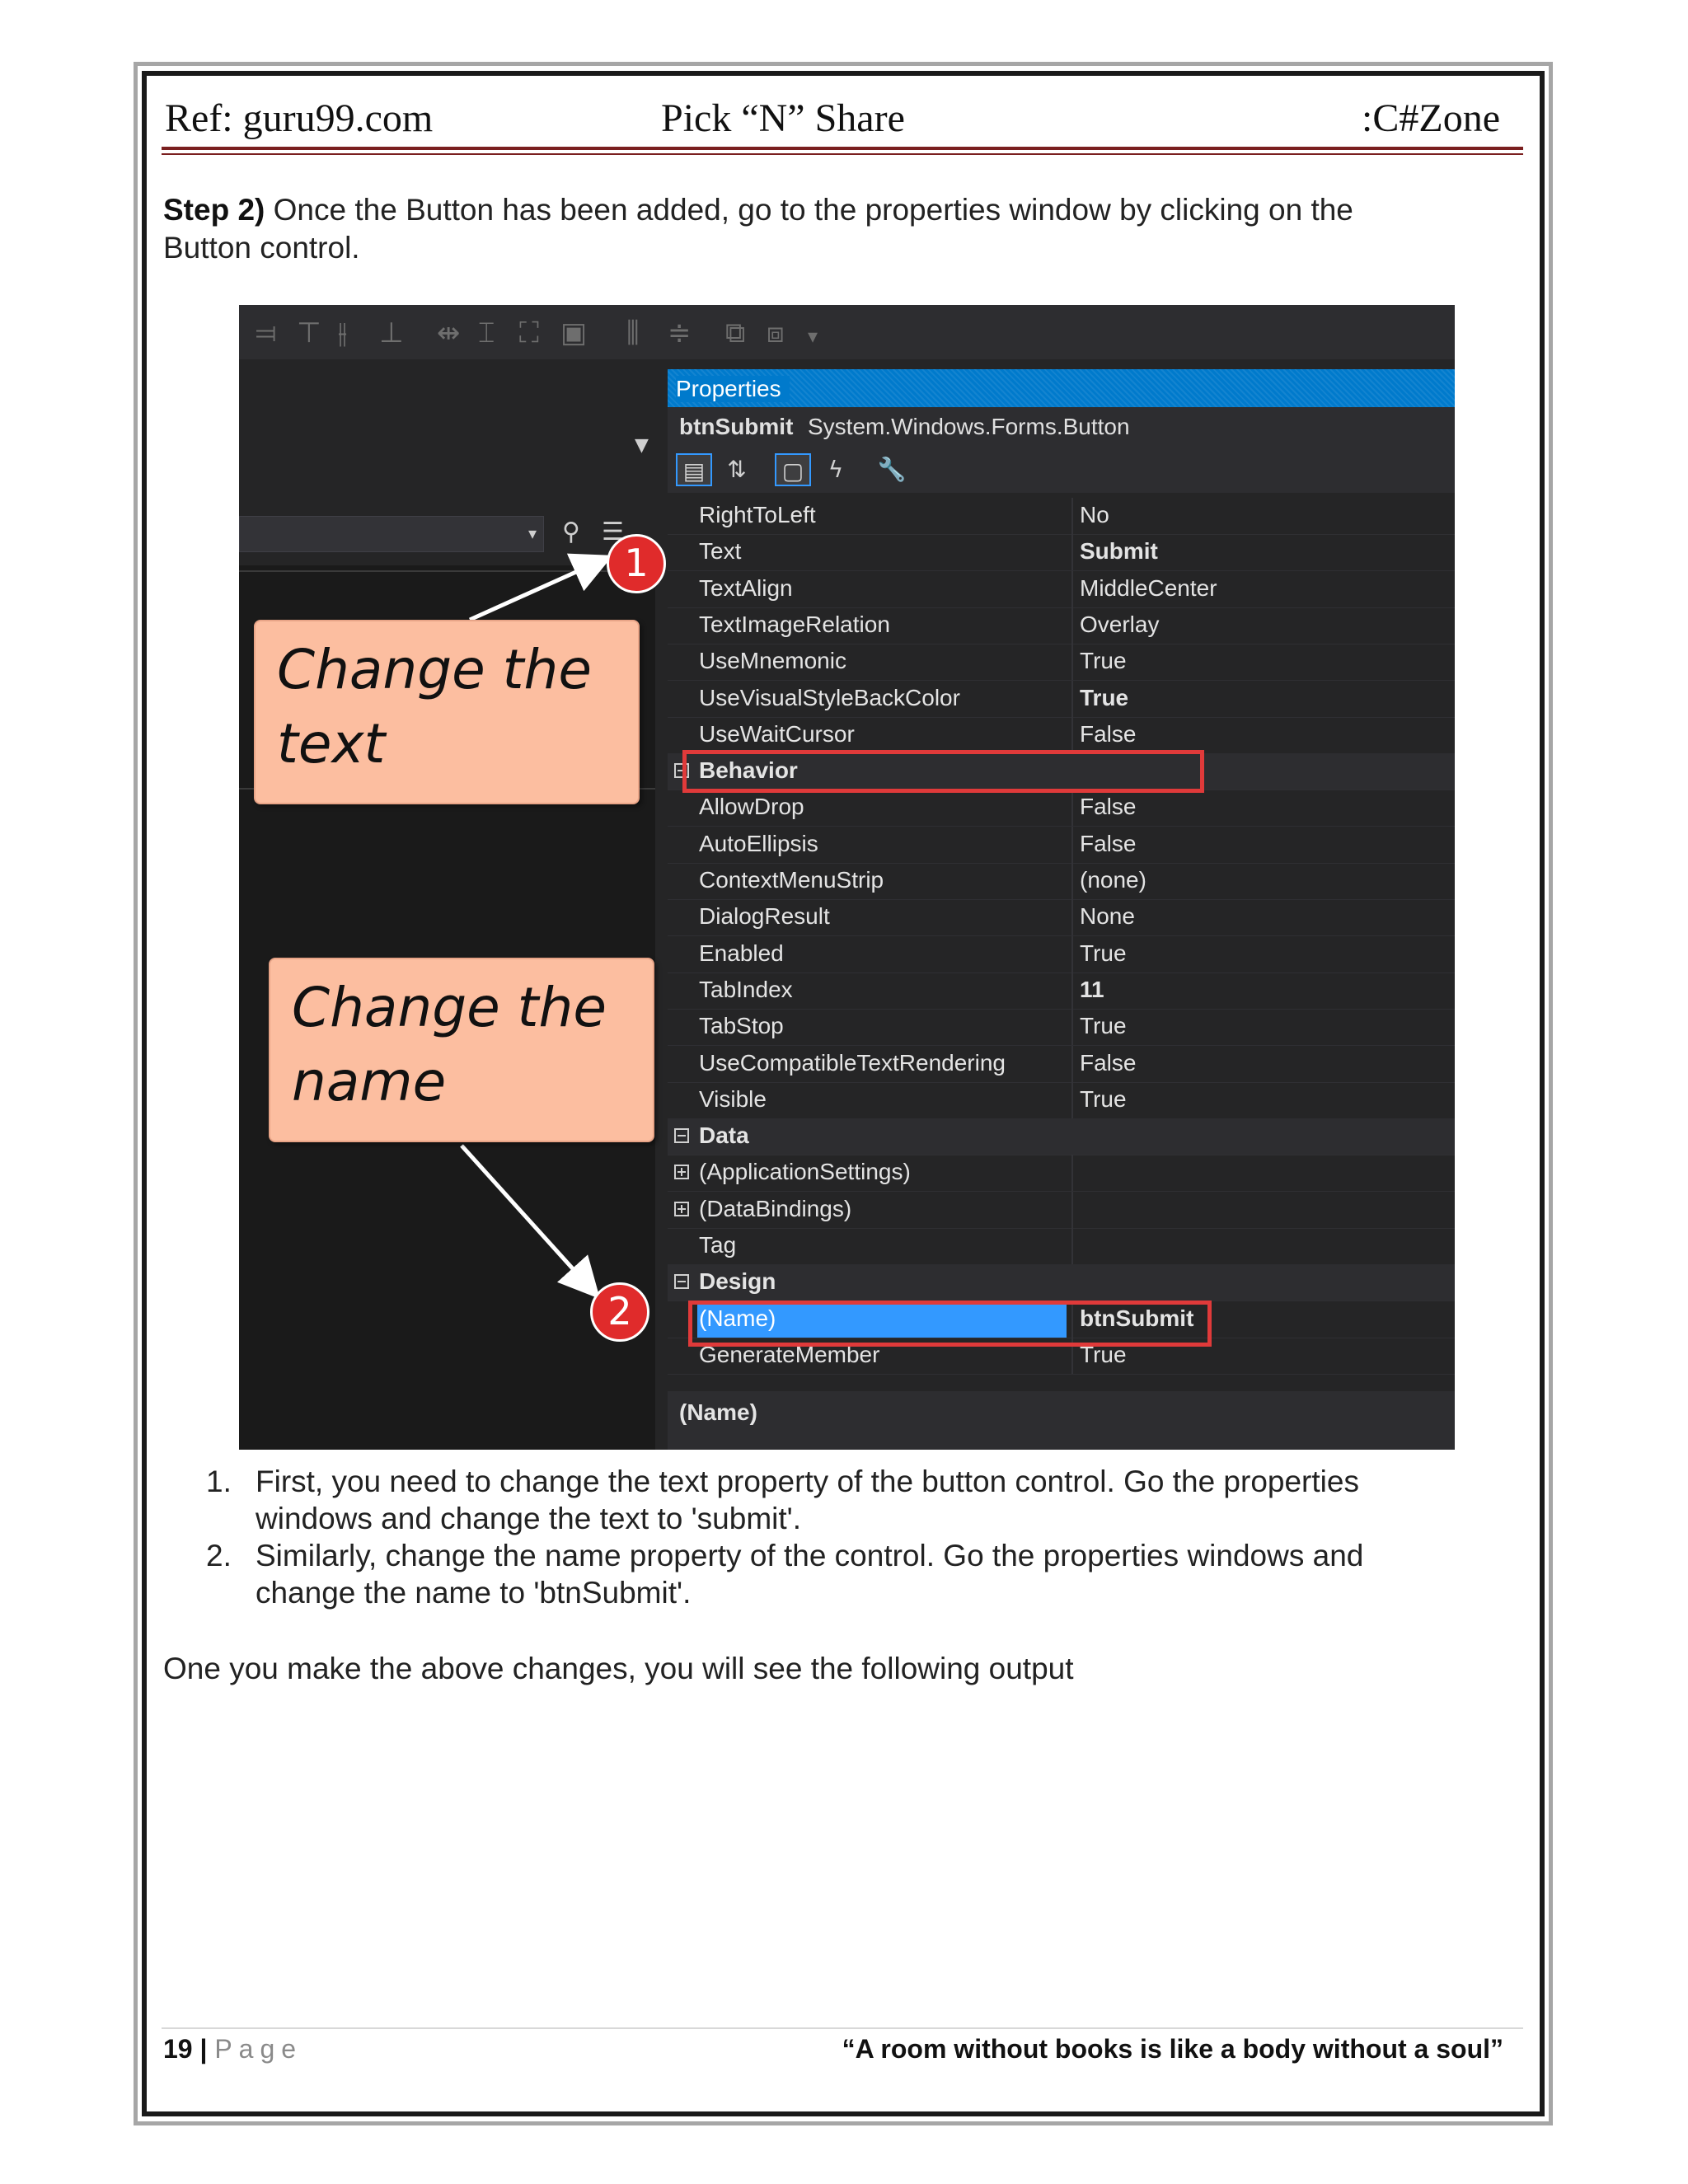 The height and width of the screenshot is (2184, 1688). Describe the element at coordinates (461, 1050) in the screenshot. I see `callout-change-name: Change the name` at that location.